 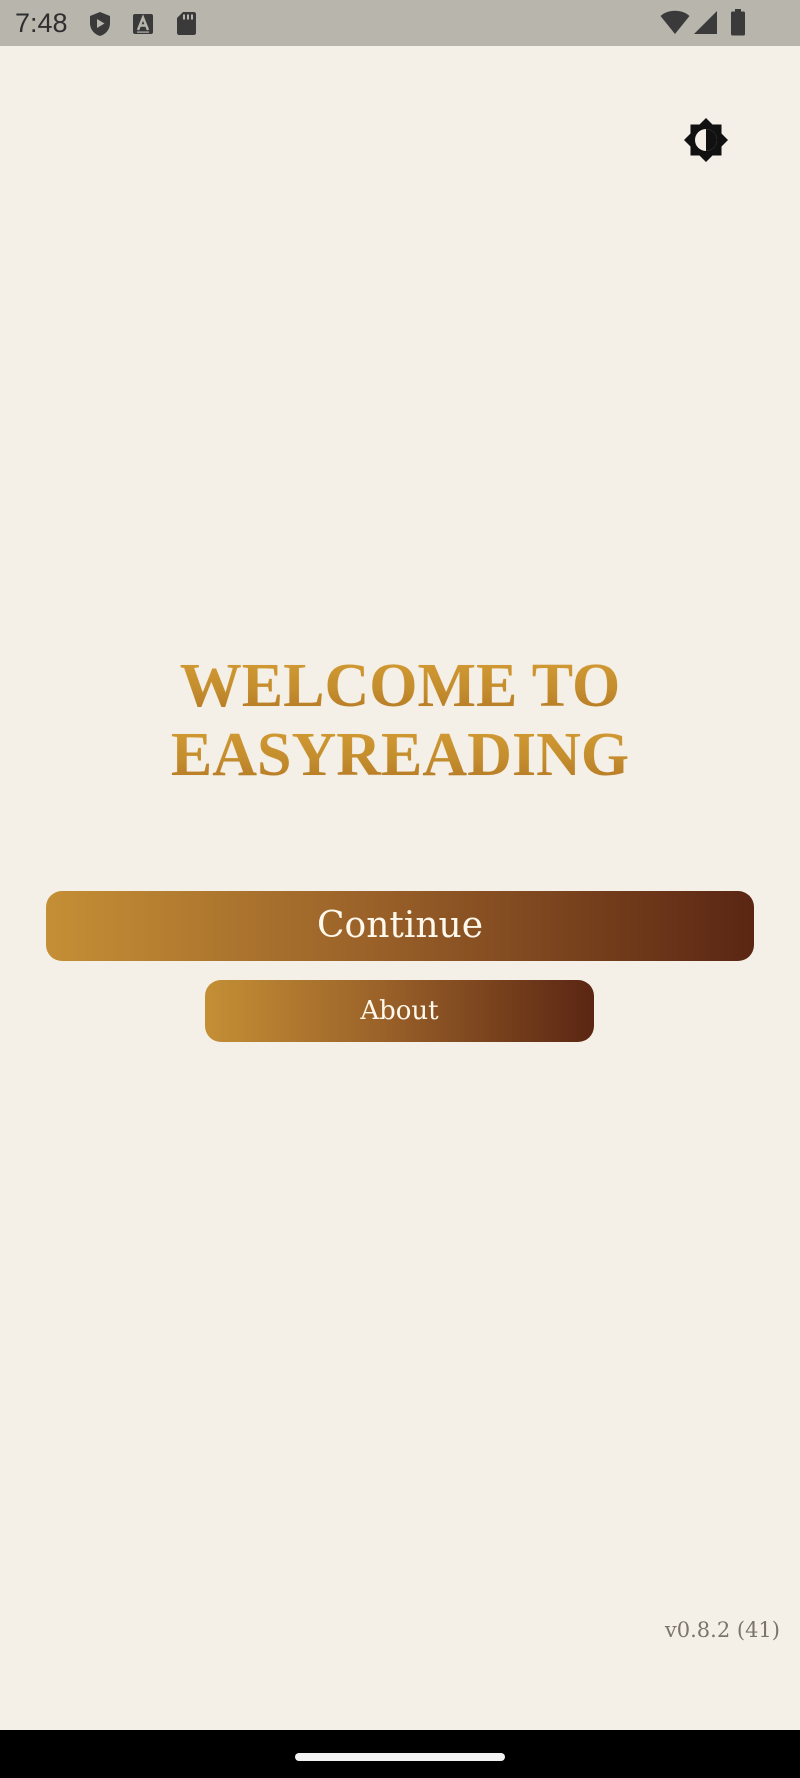 I want to click on text-a-icon, so click(x=143, y=24).